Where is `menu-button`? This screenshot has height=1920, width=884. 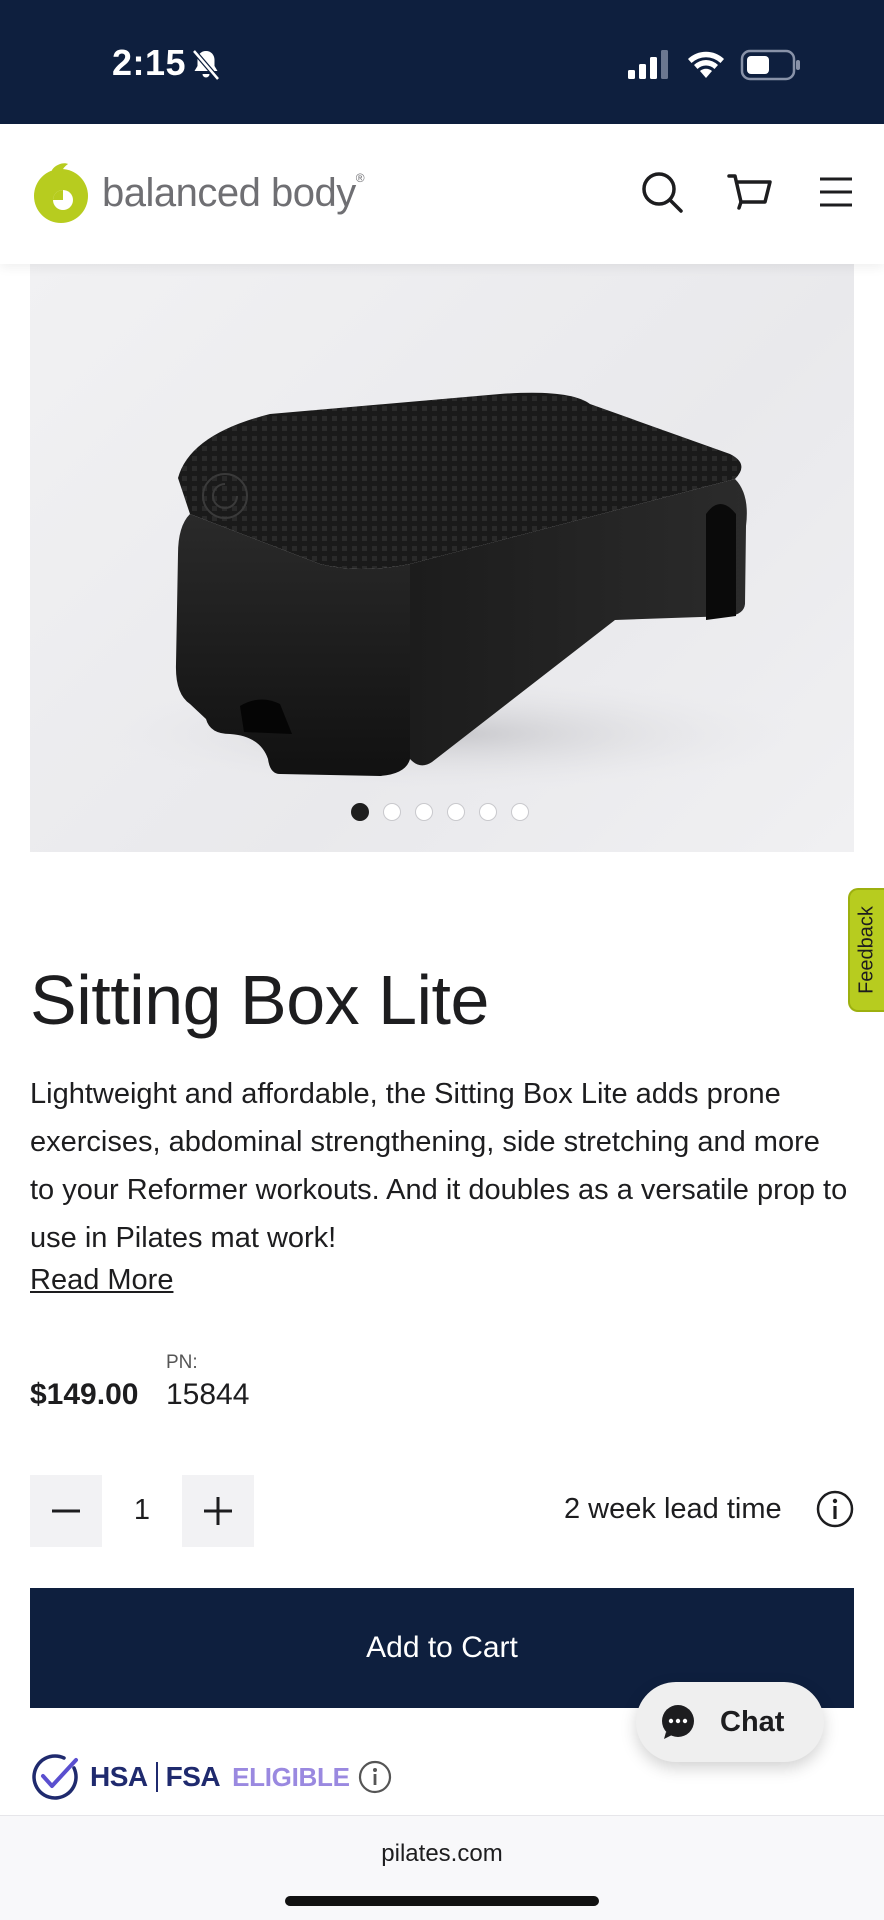 menu-button is located at coordinates (836, 192).